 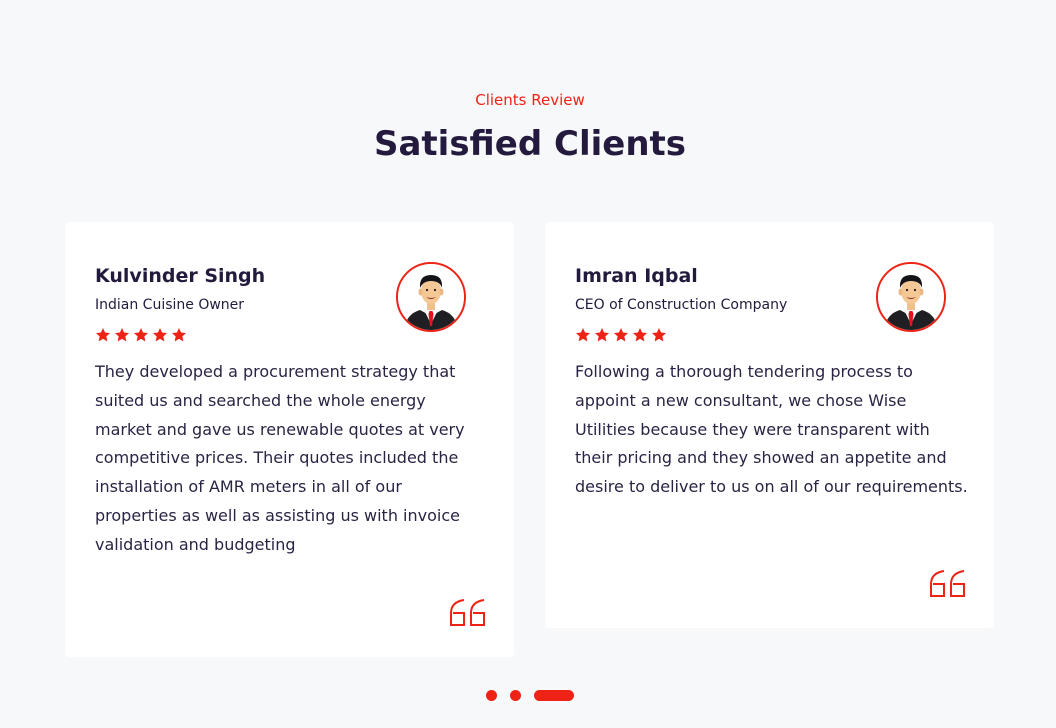 What do you see at coordinates (530, 100) in the screenshot?
I see `section-eyebrow: Clients Review` at bounding box center [530, 100].